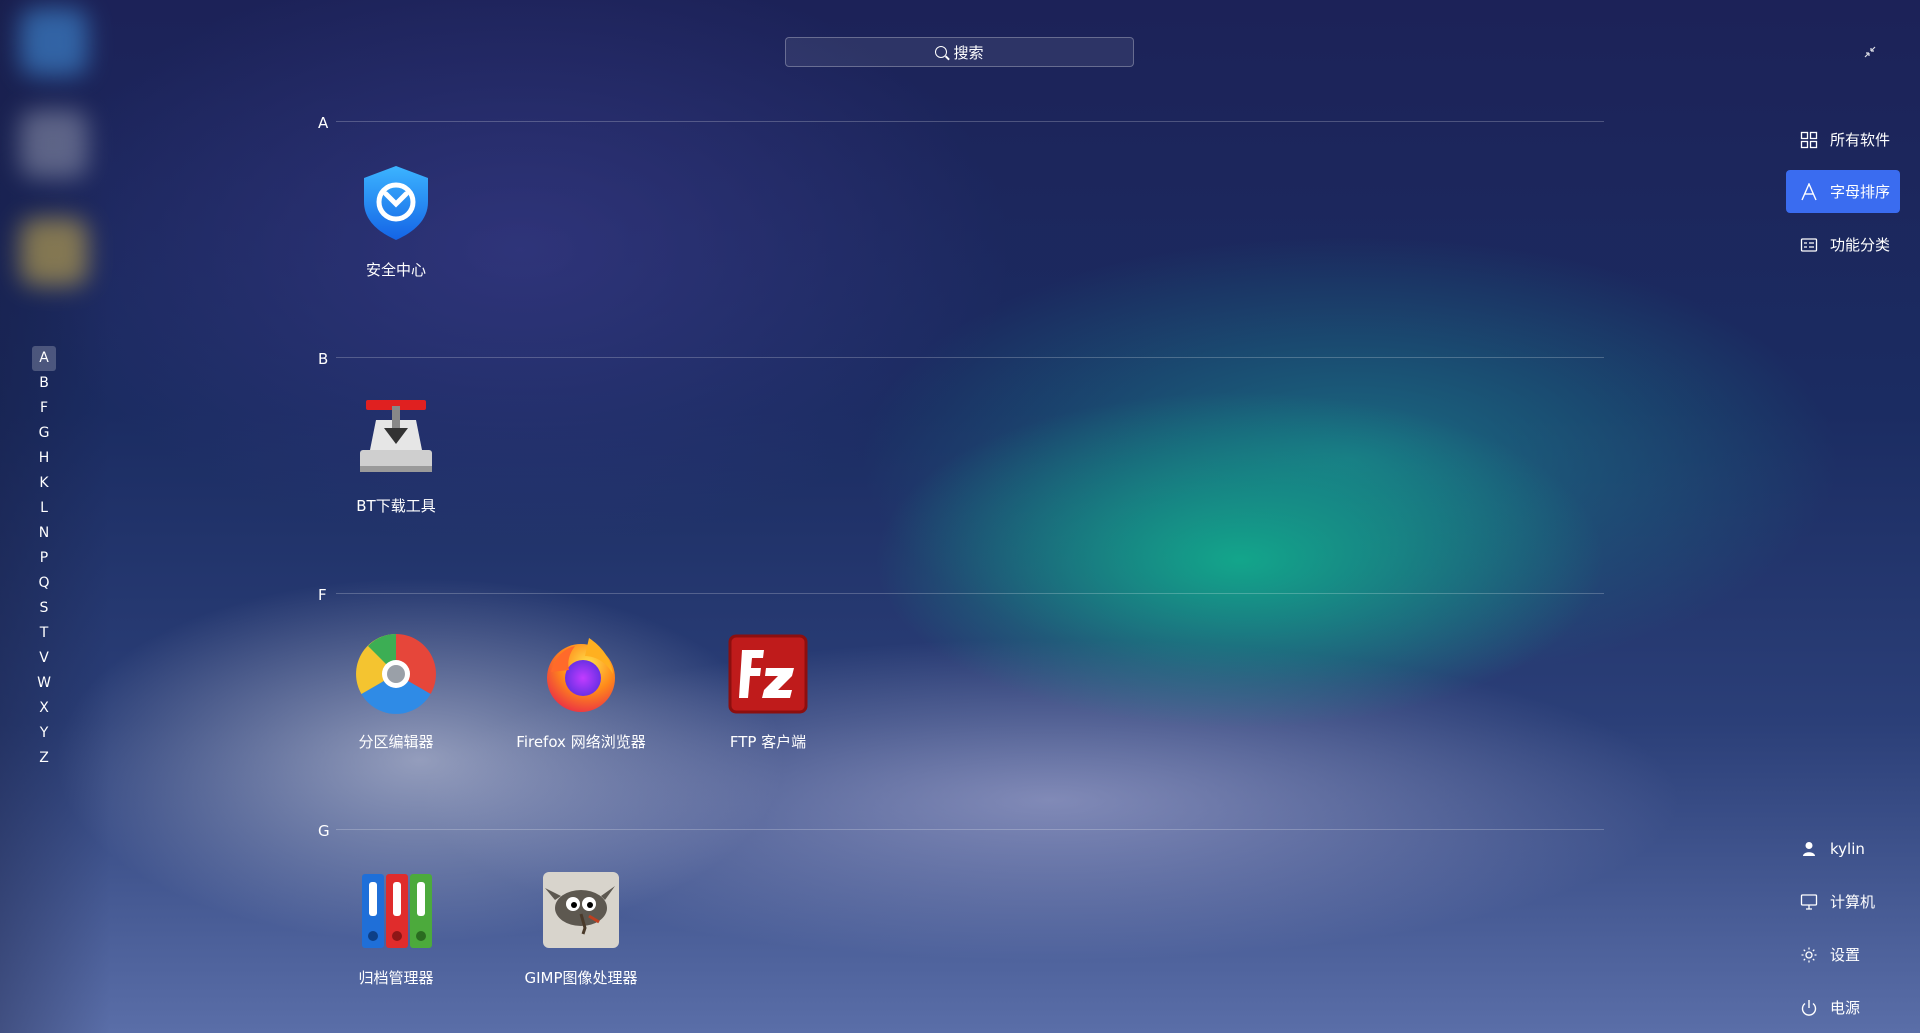 The width and height of the screenshot is (1920, 1033). Describe the element at coordinates (1860, 192) in the screenshot. I see `view-mode-label: 字母排序` at that location.